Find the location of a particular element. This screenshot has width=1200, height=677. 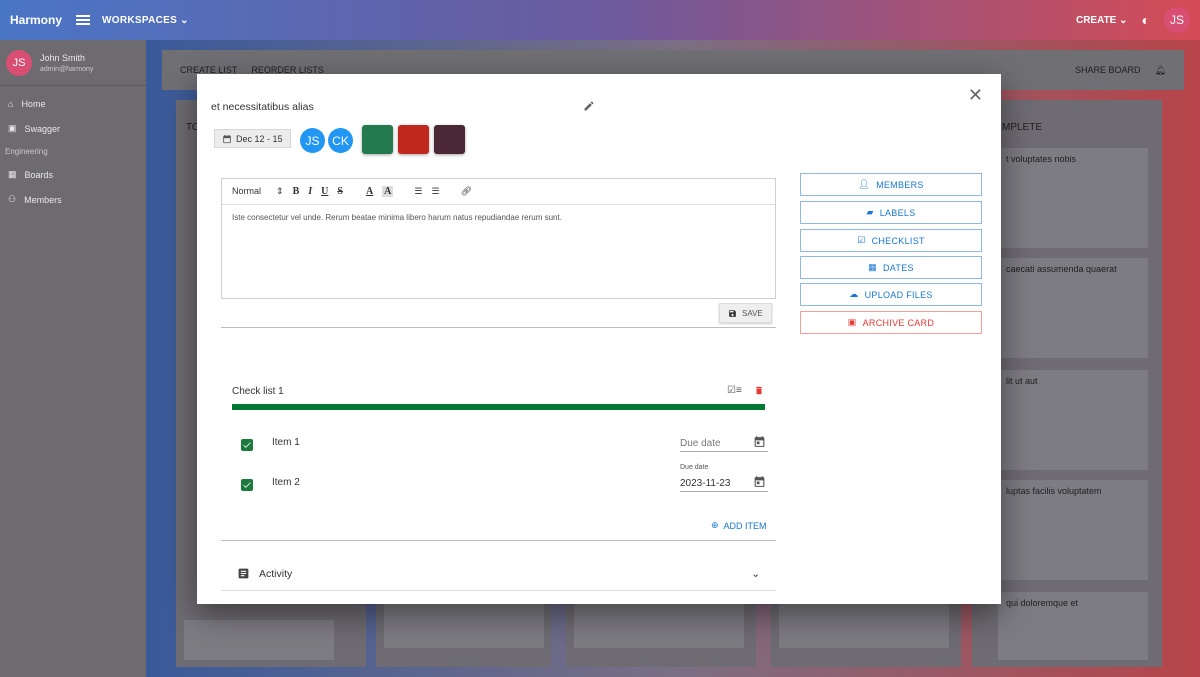

edit-icon is located at coordinates (589, 107).